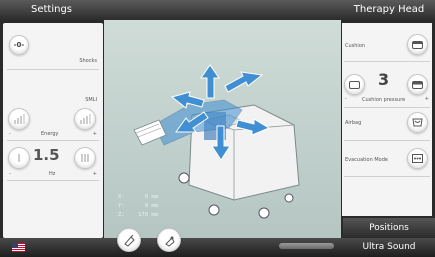  Describe the element at coordinates (389, 228) in the screenshot. I see `positions-button: Positions` at that location.